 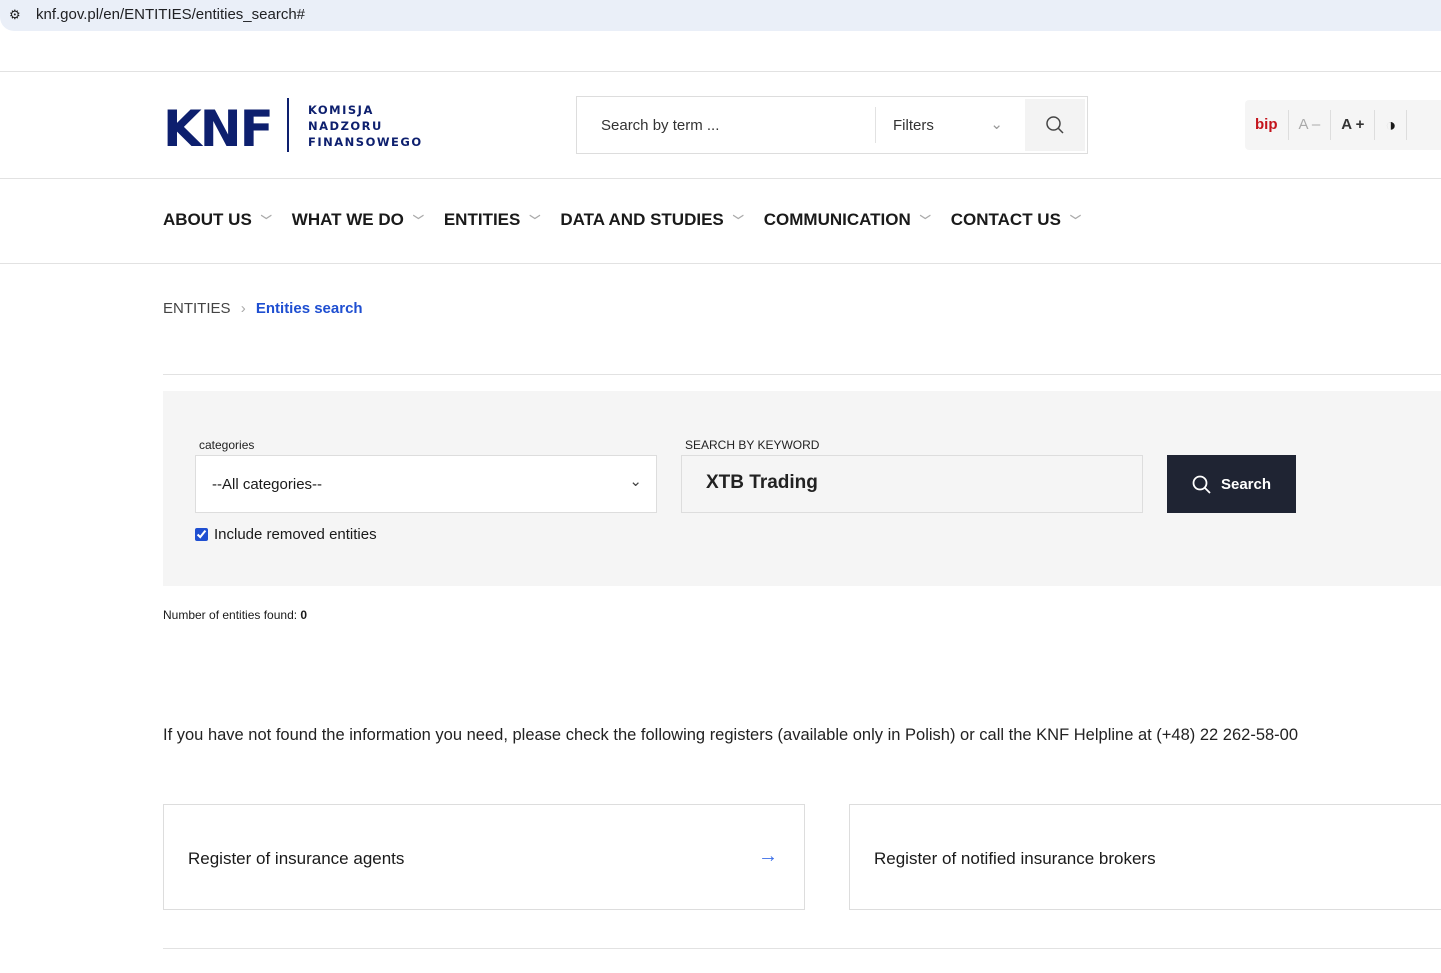 I want to click on results-label: Number of entities found:, so click(x=230, y=615).